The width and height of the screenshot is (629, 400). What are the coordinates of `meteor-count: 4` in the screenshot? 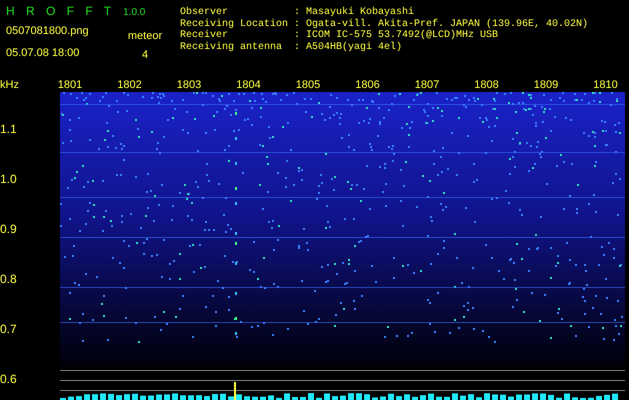 It's located at (145, 55).